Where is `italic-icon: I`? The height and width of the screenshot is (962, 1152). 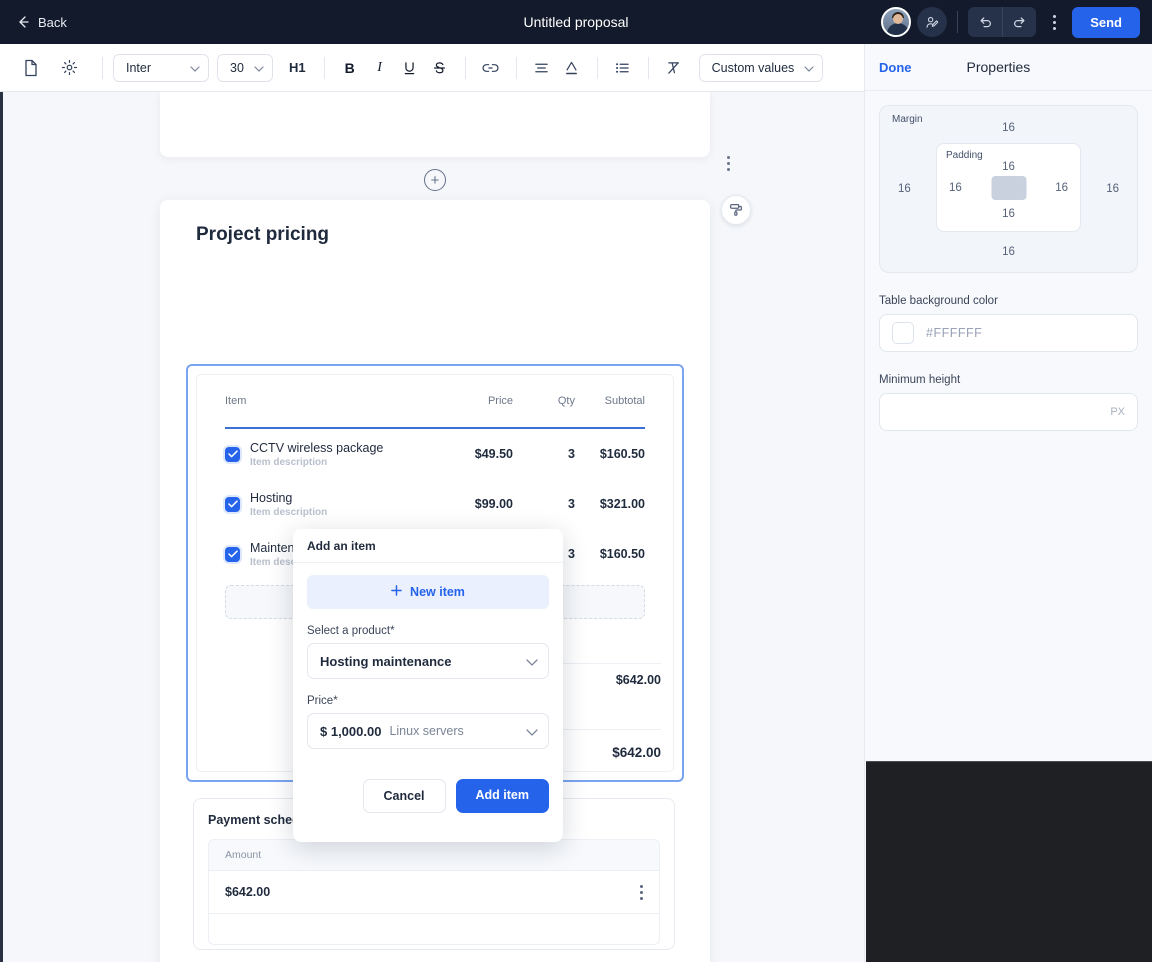
italic-icon: I is located at coordinates (380, 68).